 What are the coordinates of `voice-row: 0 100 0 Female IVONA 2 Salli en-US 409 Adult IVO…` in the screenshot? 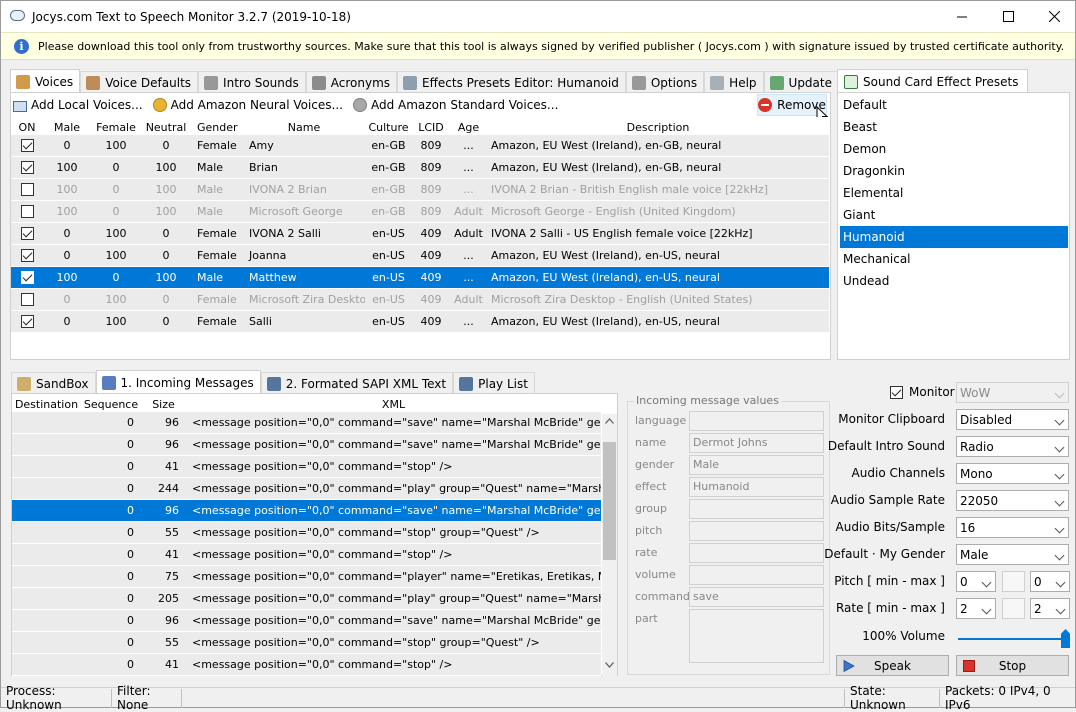 It's located at (420, 234).